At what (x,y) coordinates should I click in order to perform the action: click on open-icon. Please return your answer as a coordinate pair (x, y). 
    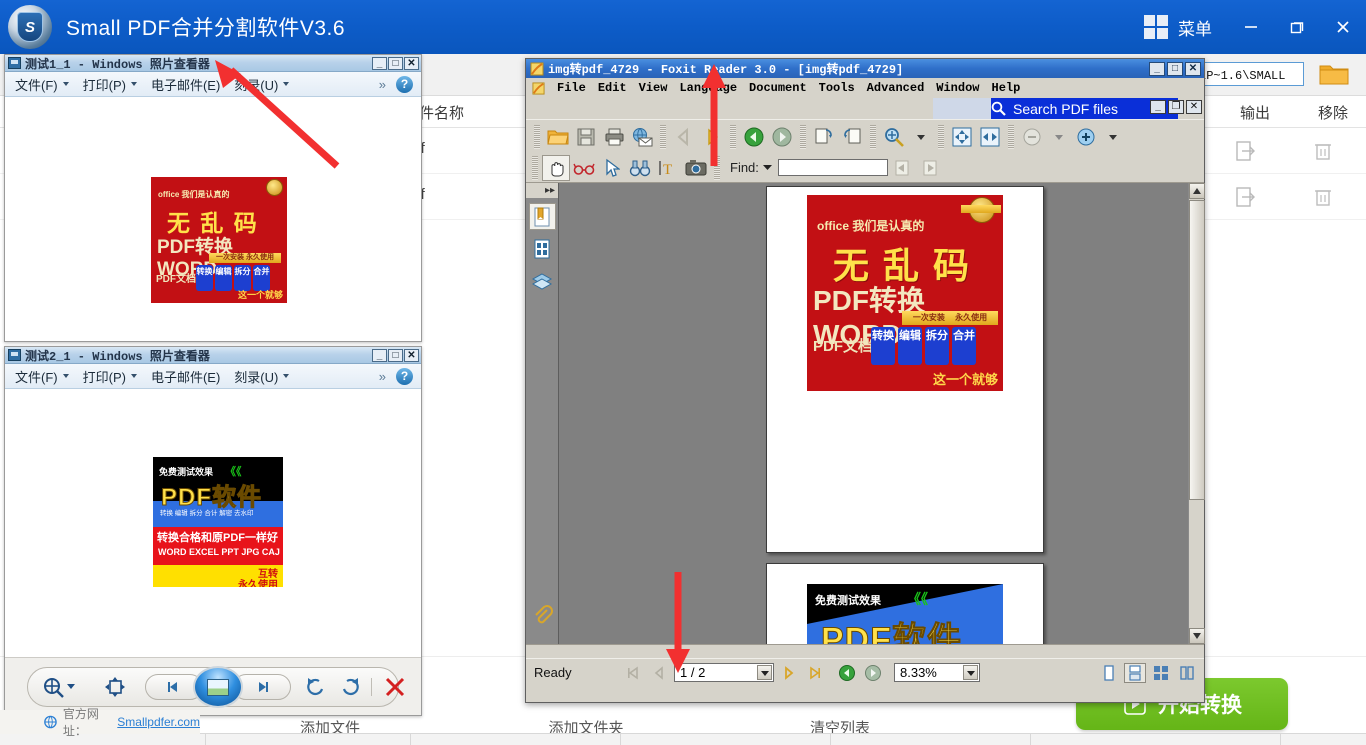
    Looking at the image, I should click on (558, 137).